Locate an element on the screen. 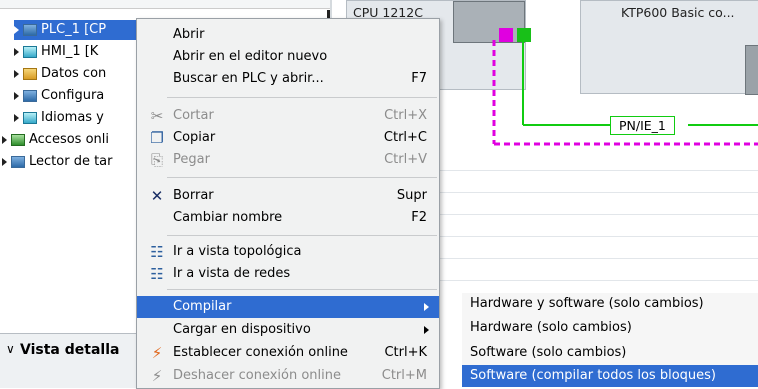 The height and width of the screenshot is (389, 758). menu-item-go-online: ⚡ Establecer conexión online Ctrl+K is located at coordinates (288, 353).